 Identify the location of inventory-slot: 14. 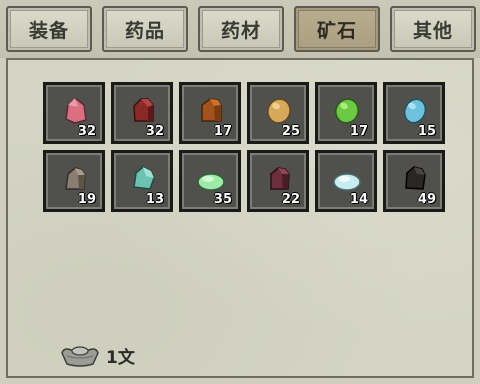
(346, 181).